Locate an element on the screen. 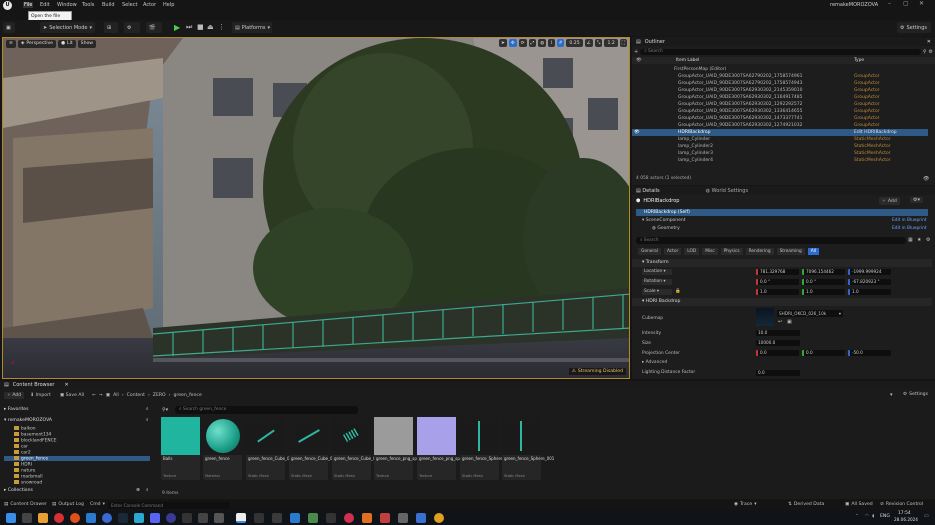 This screenshot has width=935, height=525. telegram-icon is located at coordinates (139, 517).